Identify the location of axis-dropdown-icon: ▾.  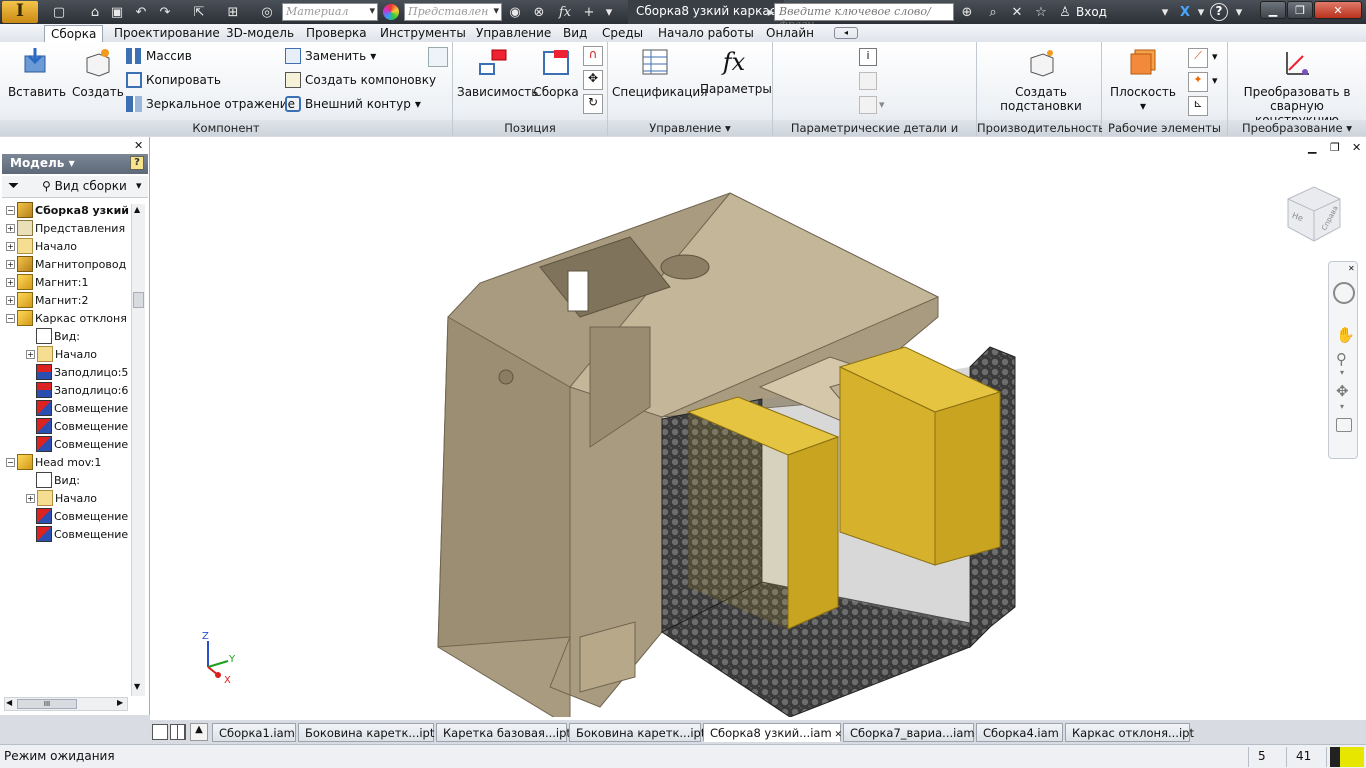
(1215, 56).